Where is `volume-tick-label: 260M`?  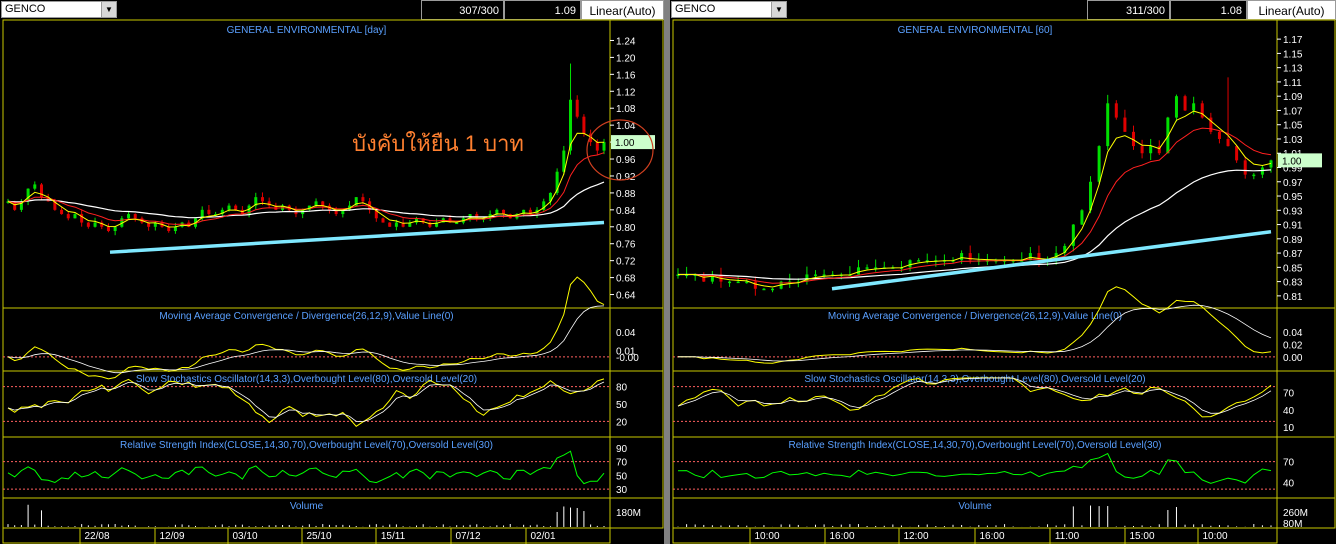 volume-tick-label: 260M is located at coordinates (1295, 513).